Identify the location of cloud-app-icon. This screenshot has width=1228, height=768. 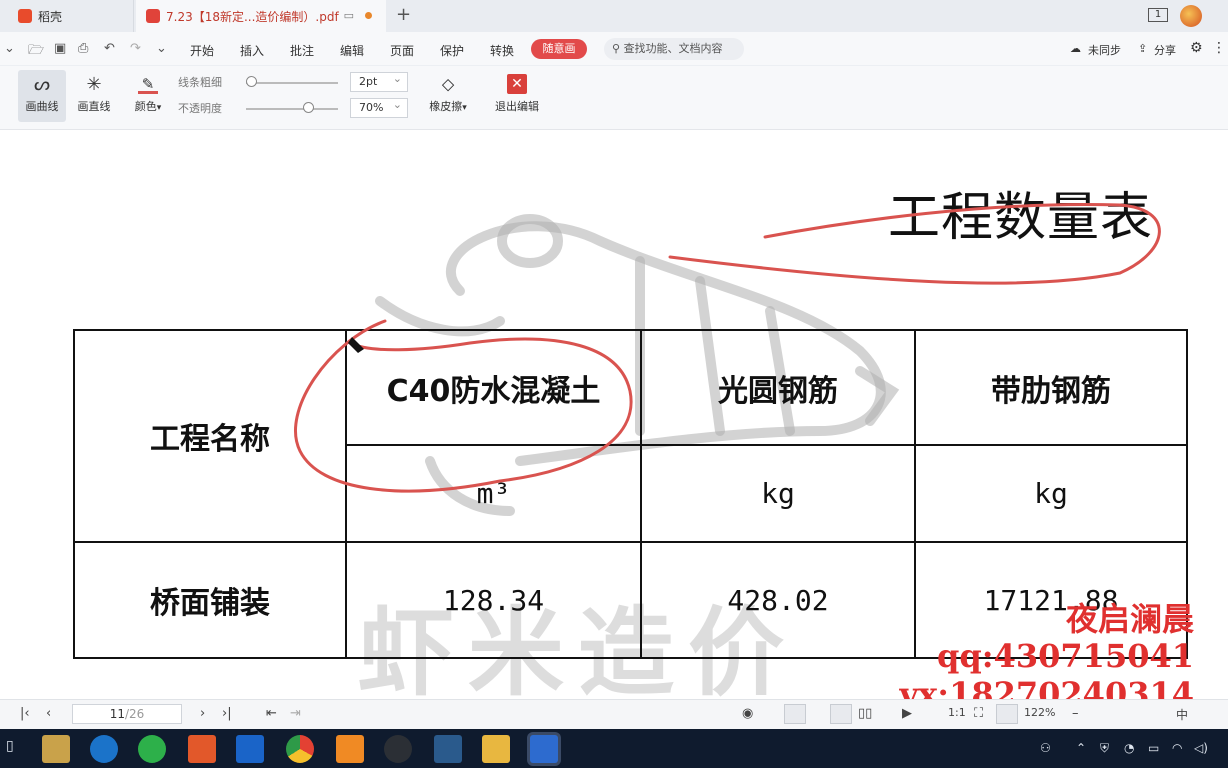
(250, 749).